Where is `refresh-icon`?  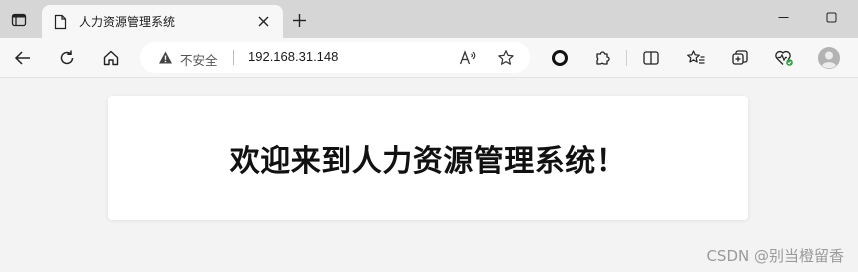 refresh-icon is located at coordinates (67, 58).